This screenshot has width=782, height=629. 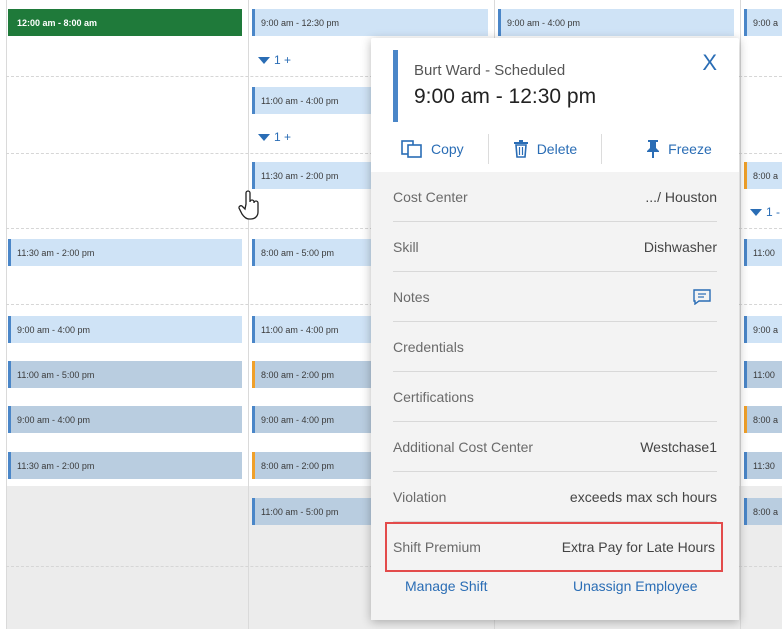 What do you see at coordinates (298, 252) in the screenshot?
I see `shift-label: 8:00 am - 5:00 pm` at bounding box center [298, 252].